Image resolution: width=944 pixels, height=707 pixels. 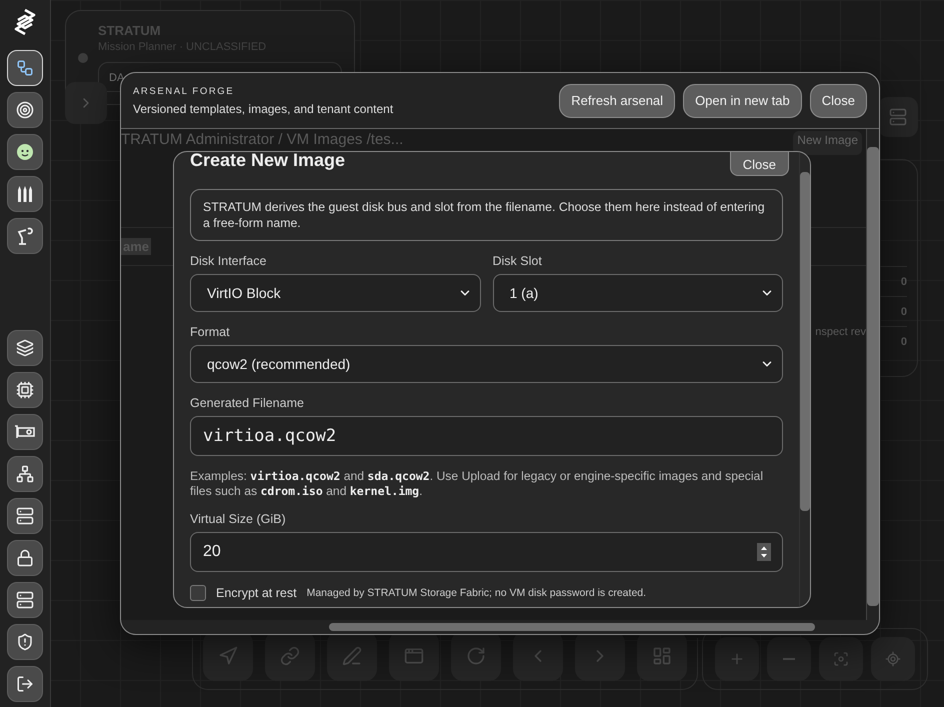 I want to click on window-subtitle: Versioned templates, images, and tenant content, so click(x=263, y=109).